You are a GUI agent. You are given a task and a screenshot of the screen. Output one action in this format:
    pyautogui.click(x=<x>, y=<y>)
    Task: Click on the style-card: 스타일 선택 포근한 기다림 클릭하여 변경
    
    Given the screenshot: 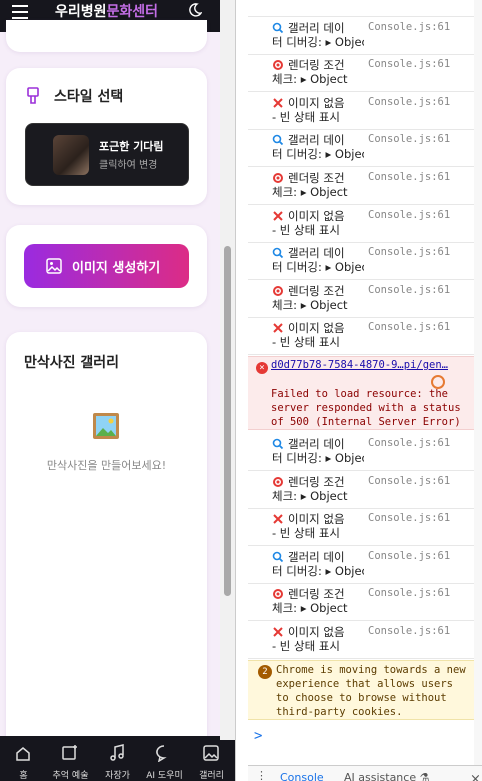 What is the action you would take?
    pyautogui.click(x=106, y=136)
    